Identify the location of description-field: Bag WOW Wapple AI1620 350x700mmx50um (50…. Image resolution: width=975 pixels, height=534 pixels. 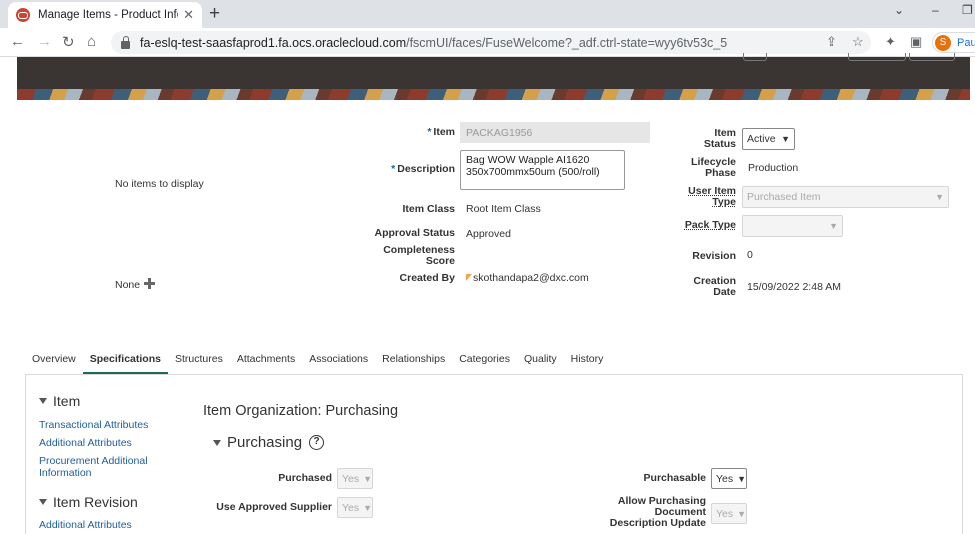
(542, 170).